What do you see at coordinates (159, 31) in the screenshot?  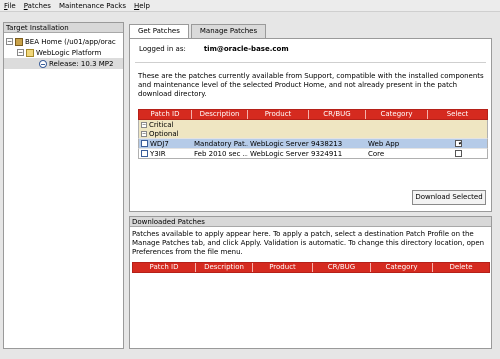 I see `tab-get-patches: Get Patches` at bounding box center [159, 31].